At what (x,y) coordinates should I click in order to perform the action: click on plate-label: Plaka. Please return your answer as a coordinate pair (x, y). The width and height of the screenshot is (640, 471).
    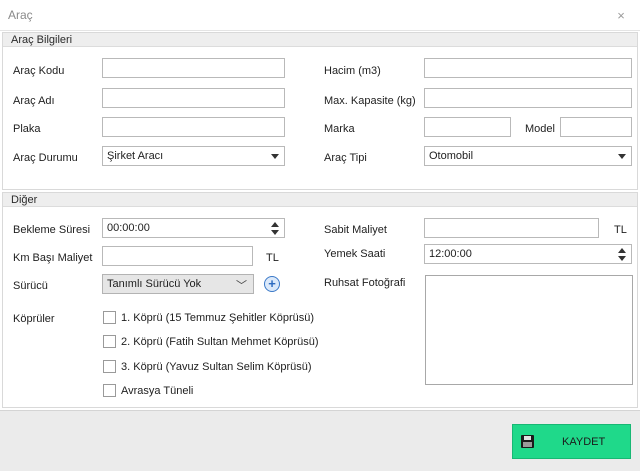
    Looking at the image, I should click on (27, 129).